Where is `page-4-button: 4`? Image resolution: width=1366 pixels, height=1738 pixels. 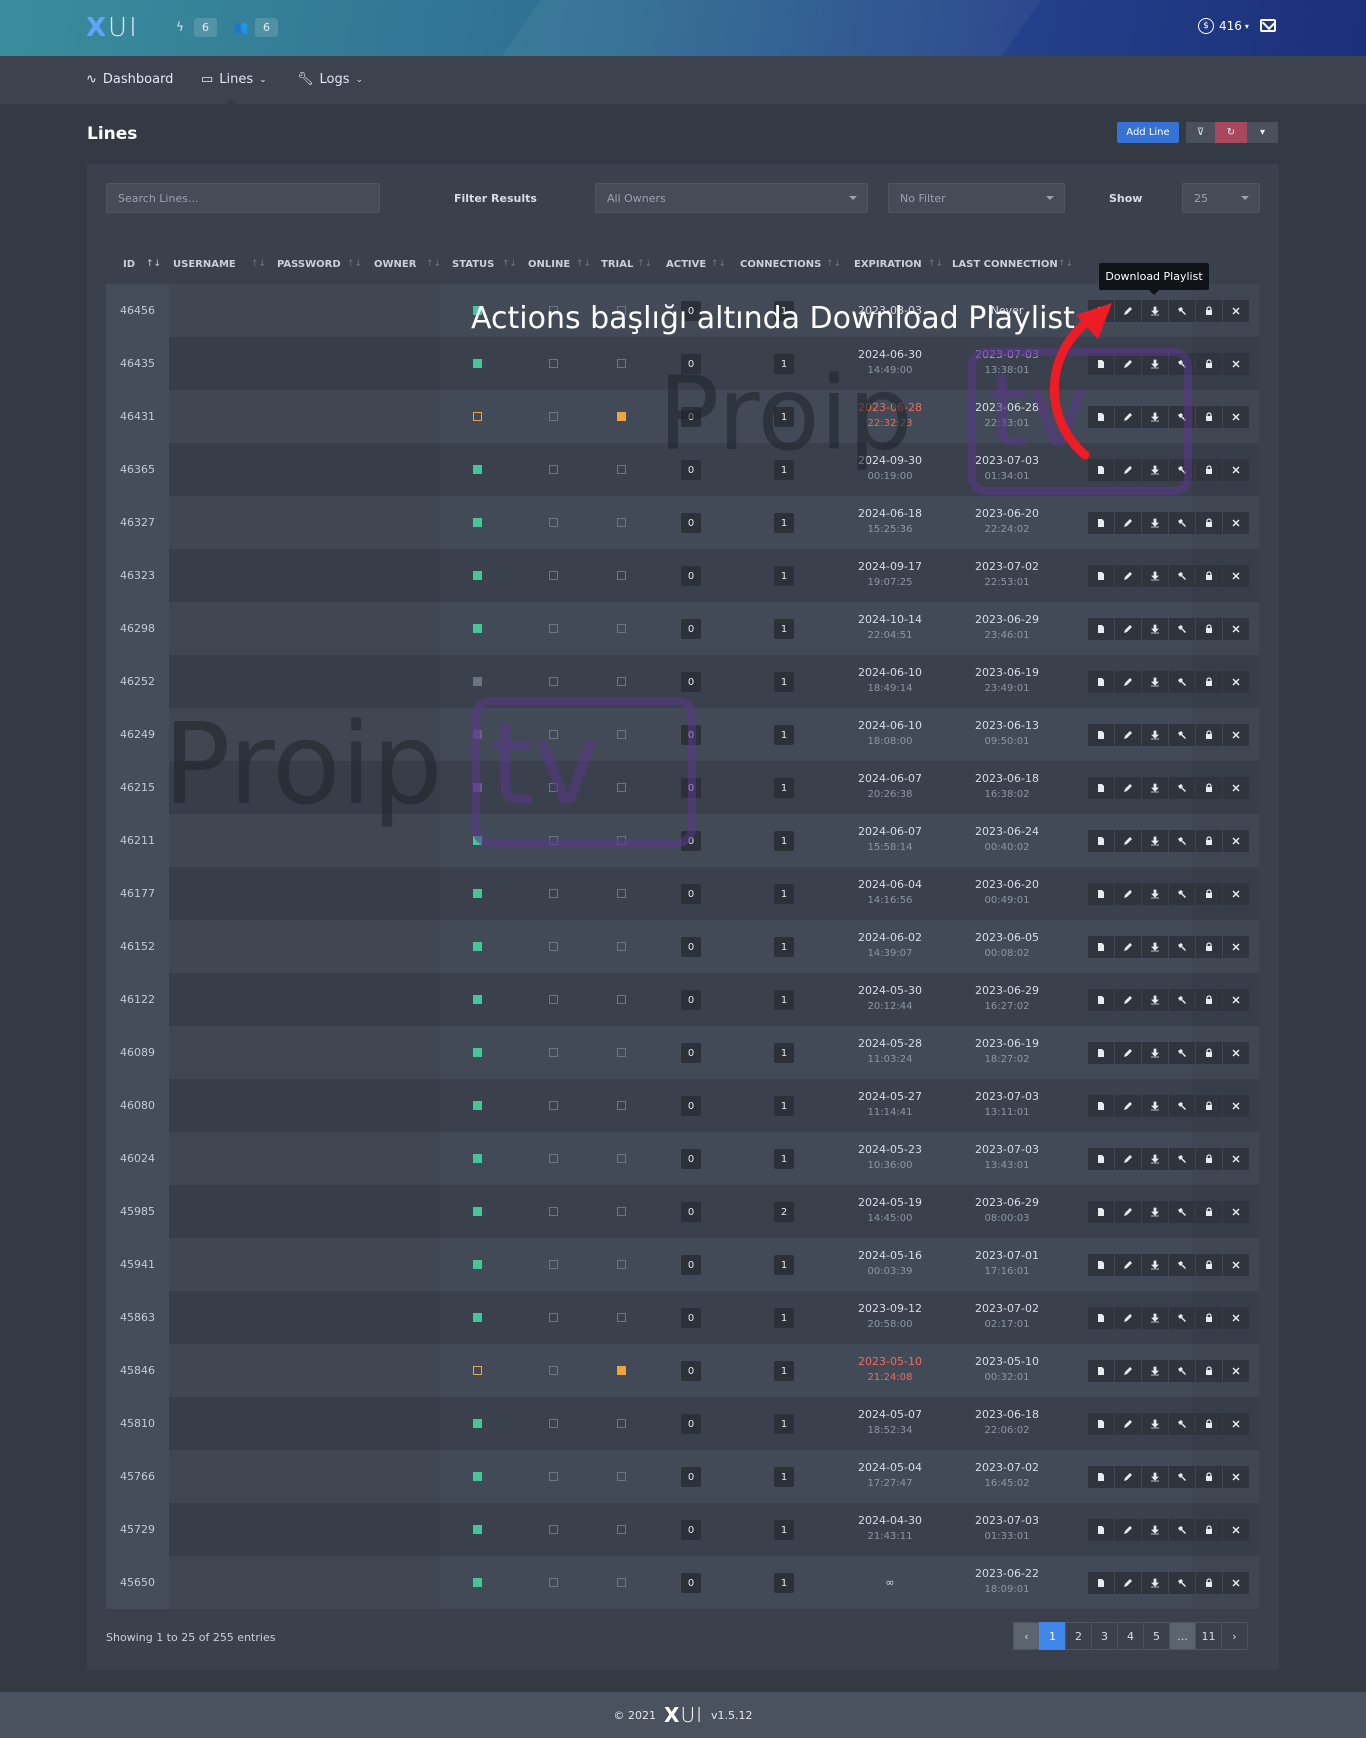
page-4-button: 4 is located at coordinates (1130, 1636).